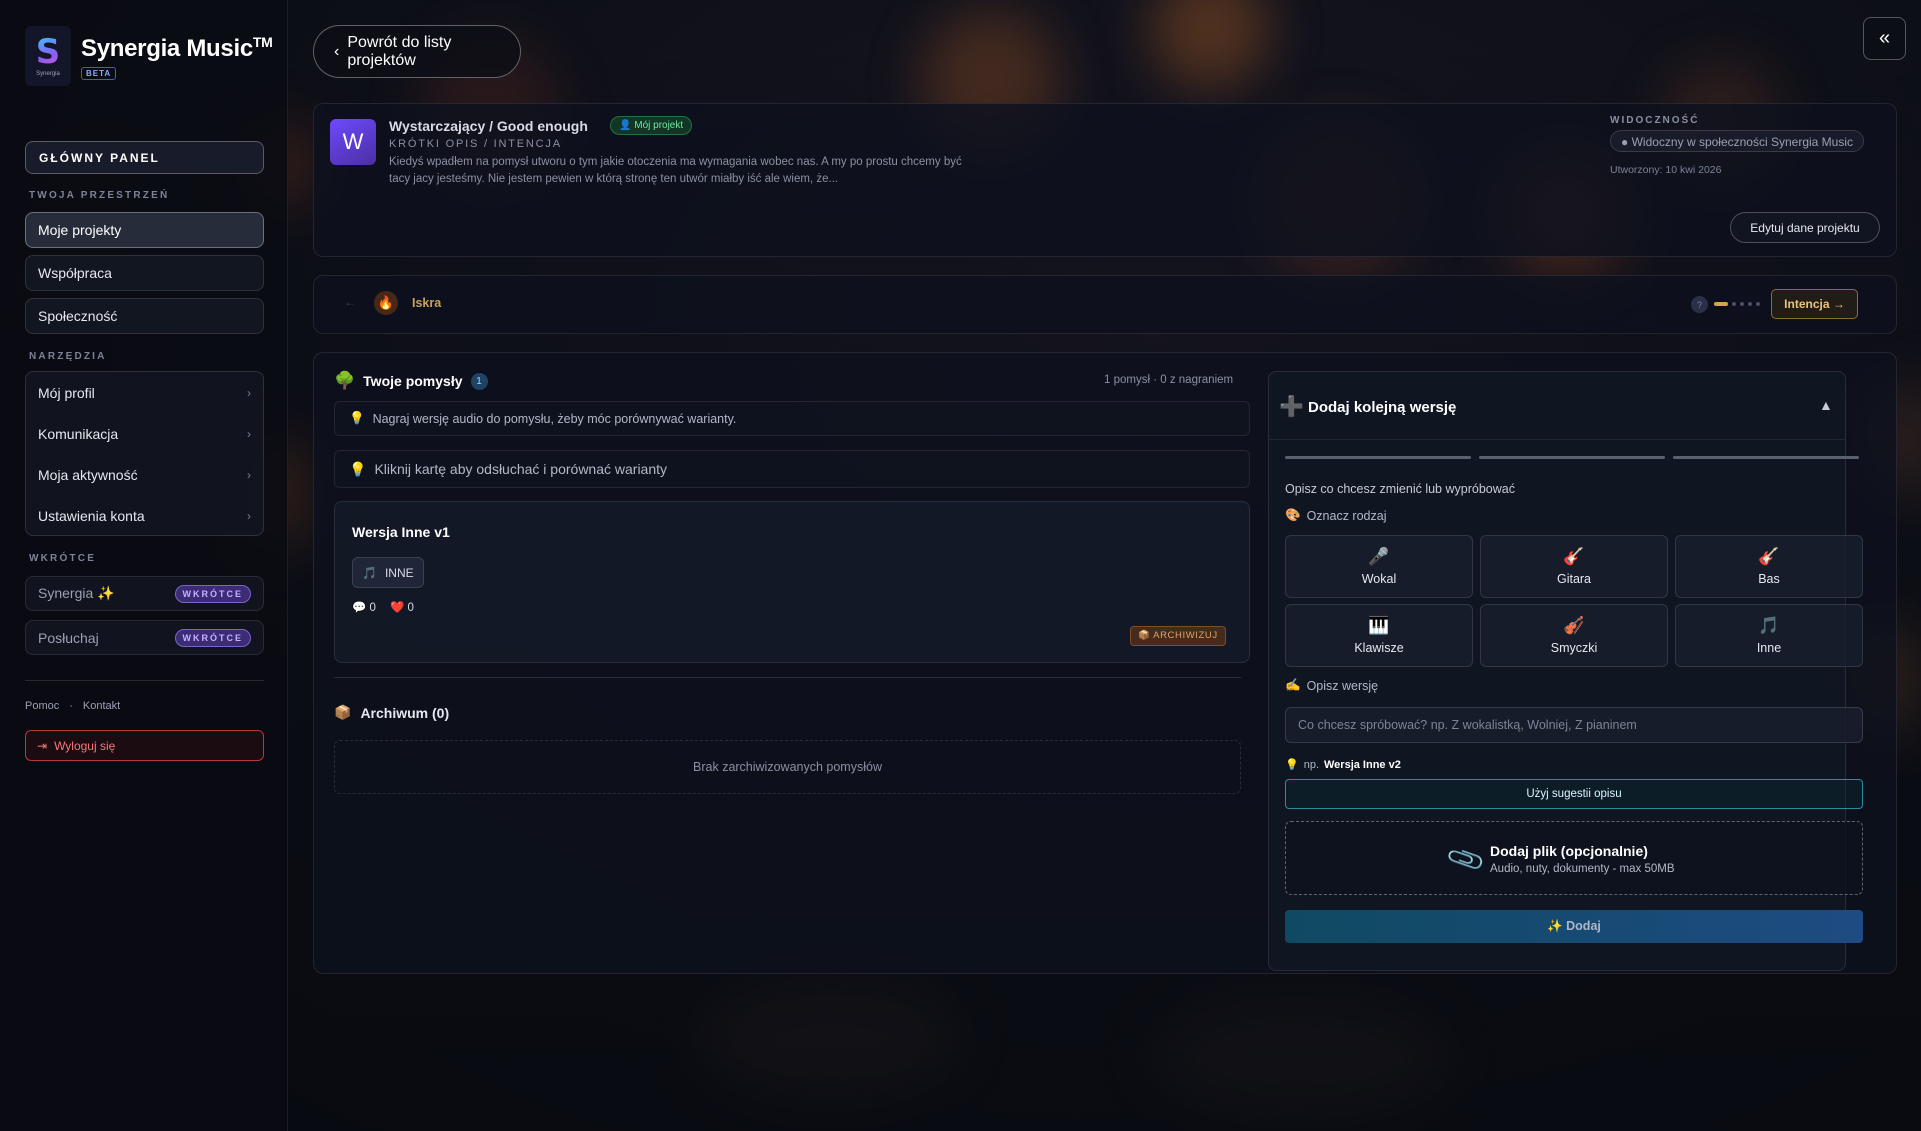 This screenshot has height=1131, width=1921. What do you see at coordinates (1769, 556) in the screenshot?
I see `bass-icon: 🎸` at bounding box center [1769, 556].